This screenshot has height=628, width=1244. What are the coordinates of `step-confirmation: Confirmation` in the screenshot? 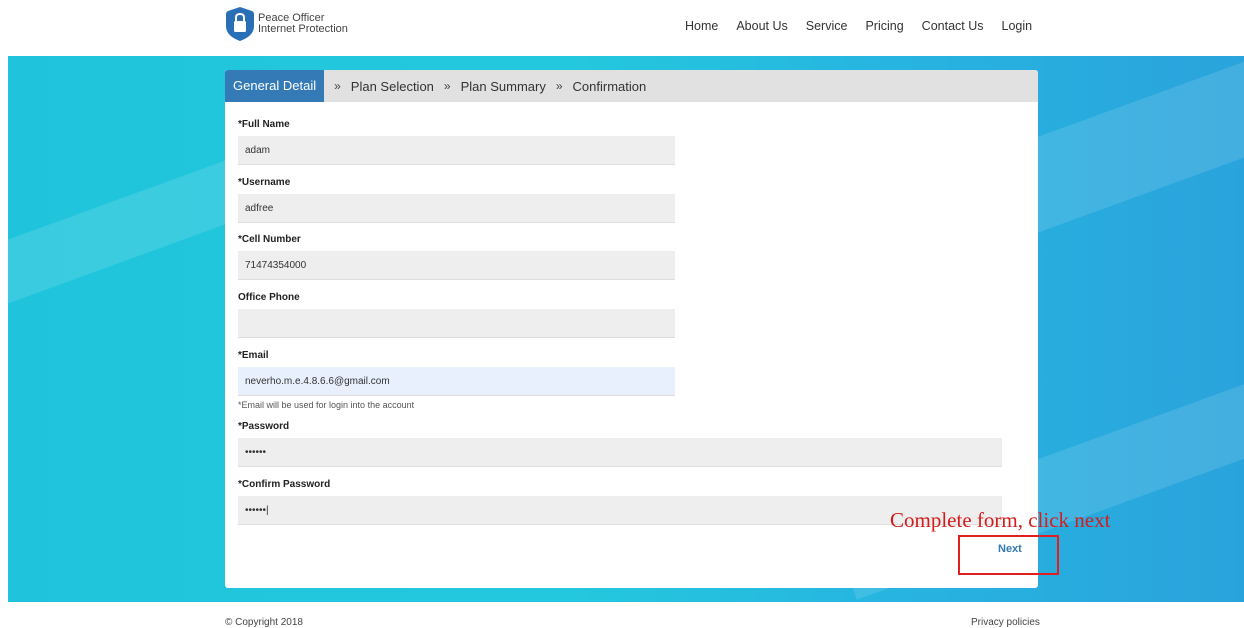 It's located at (610, 86).